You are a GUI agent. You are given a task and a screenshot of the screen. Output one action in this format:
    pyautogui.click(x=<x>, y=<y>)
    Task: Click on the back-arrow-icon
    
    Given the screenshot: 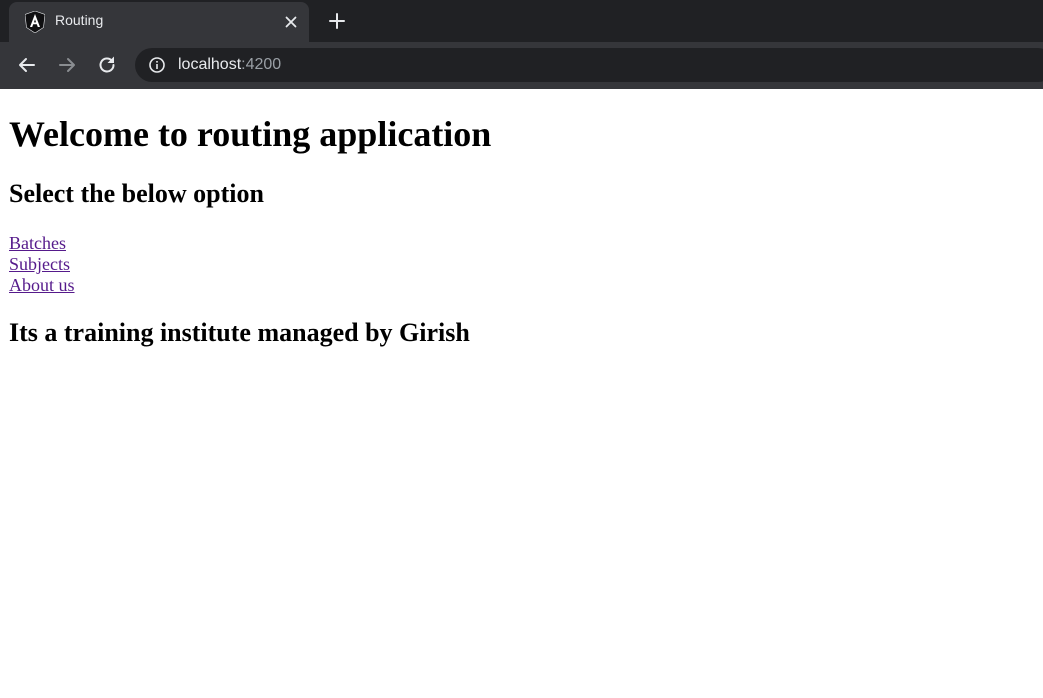 What is the action you would take?
    pyautogui.click(x=27, y=65)
    